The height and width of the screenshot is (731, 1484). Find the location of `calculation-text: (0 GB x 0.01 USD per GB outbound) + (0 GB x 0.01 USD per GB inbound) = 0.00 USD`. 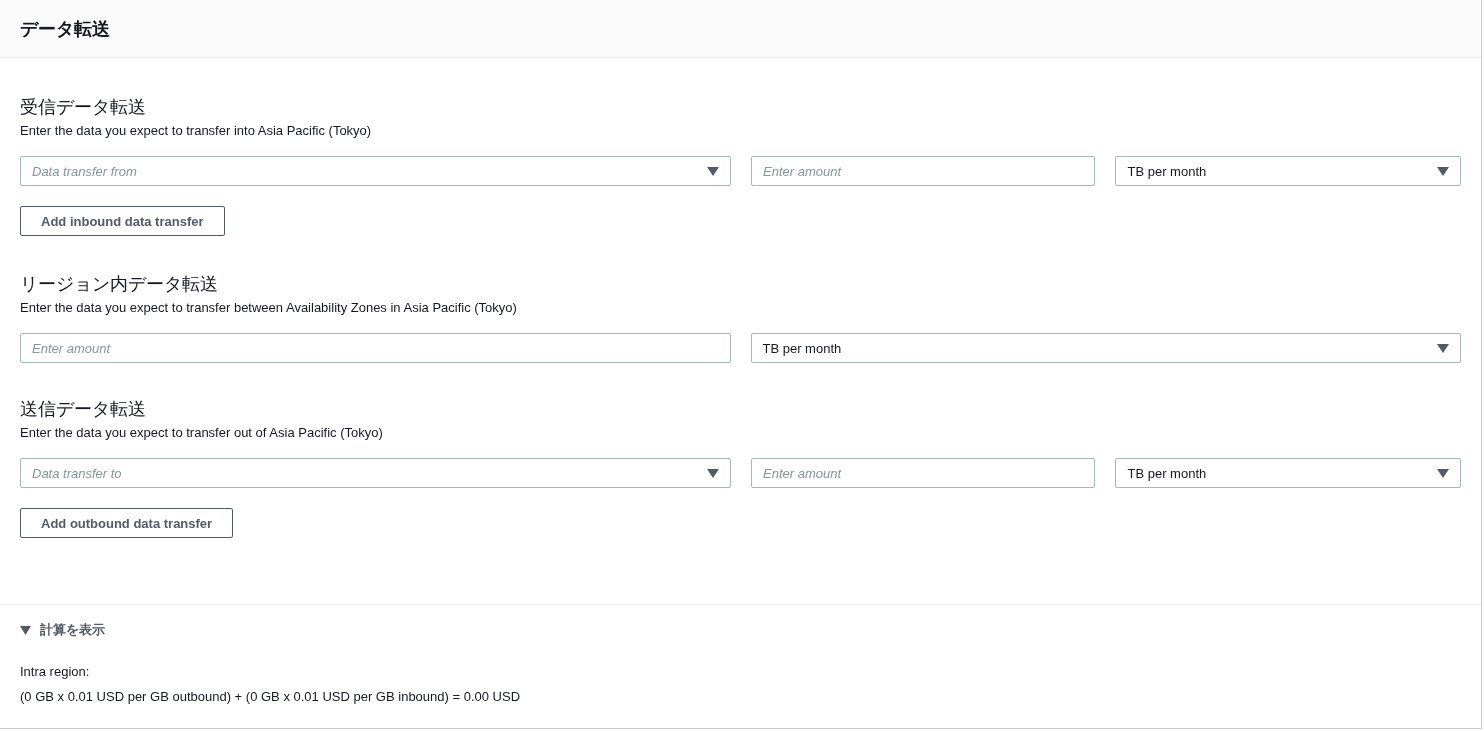

calculation-text: (0 GB x 0.01 USD per GB outbound) + (0 GB x 0.01 USD per GB inbound) = 0.00 USD is located at coordinates (271, 697).